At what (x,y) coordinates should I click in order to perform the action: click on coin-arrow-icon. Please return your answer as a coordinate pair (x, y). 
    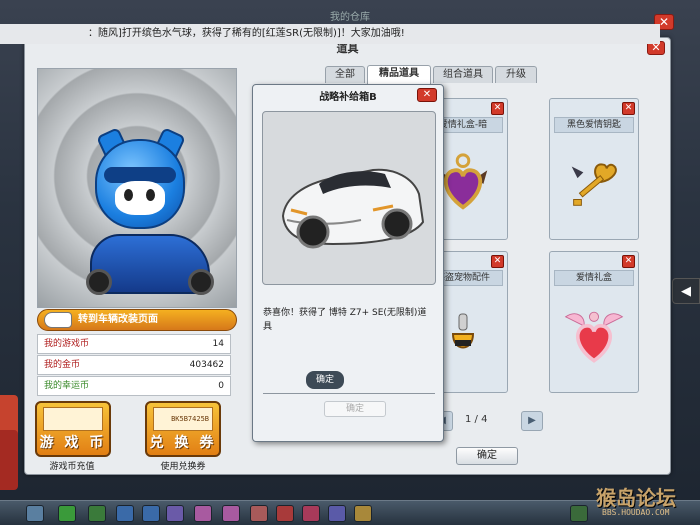
    Looking at the image, I should click on (73, 419).